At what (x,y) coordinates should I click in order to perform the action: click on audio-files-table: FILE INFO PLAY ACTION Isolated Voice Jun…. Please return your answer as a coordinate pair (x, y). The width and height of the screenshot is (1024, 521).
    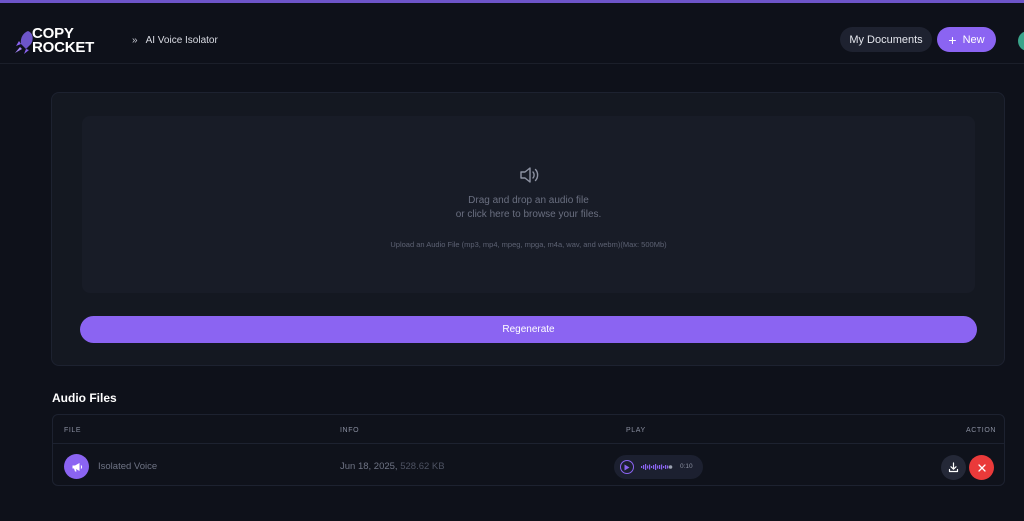
    Looking at the image, I should click on (528, 450).